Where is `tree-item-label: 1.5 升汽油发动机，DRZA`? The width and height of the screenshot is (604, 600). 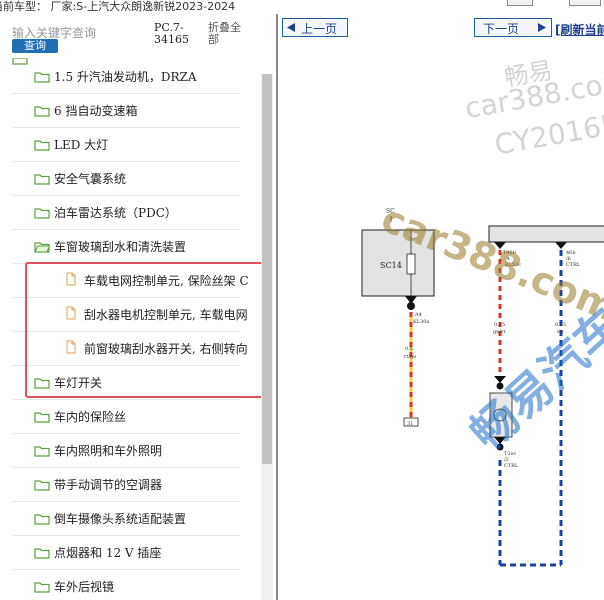 tree-item-label: 1.5 升汽油发动机，DRZA is located at coordinates (125, 77).